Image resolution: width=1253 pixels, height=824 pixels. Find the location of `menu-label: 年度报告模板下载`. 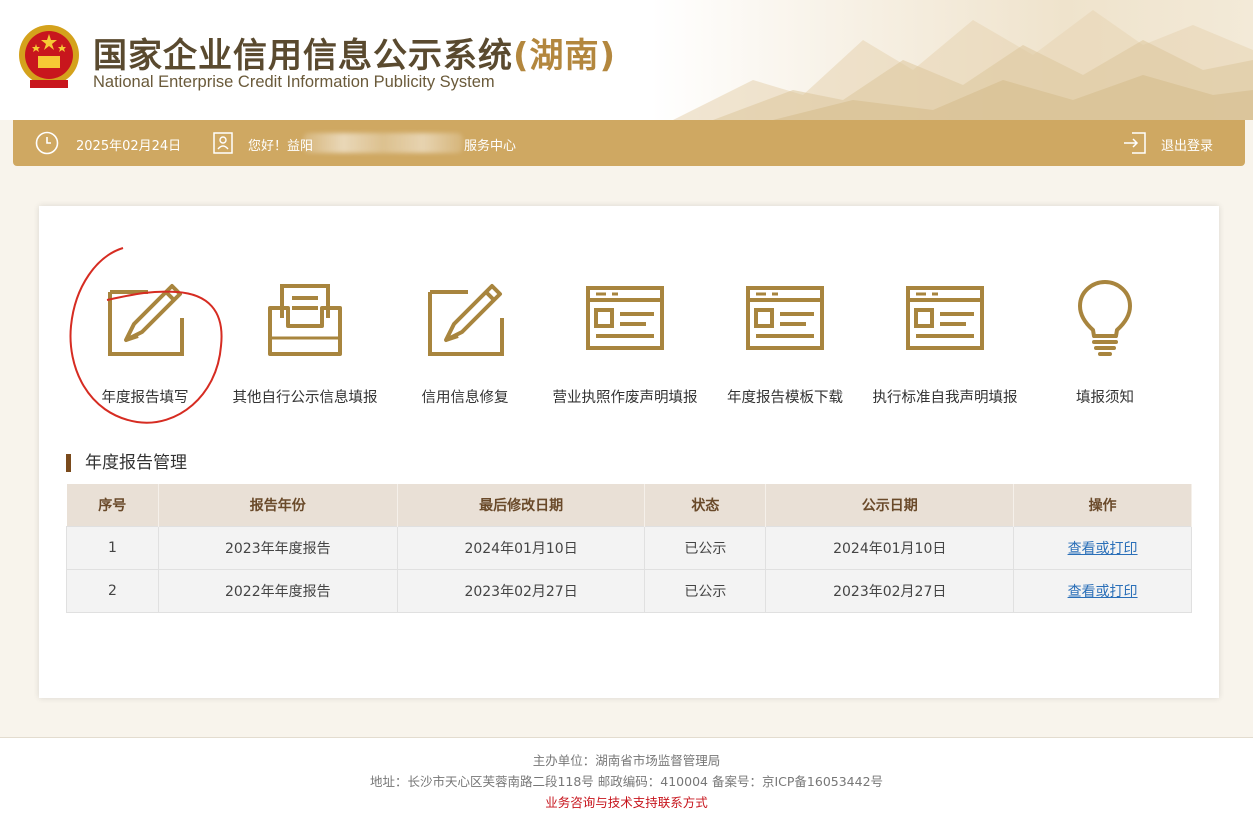

menu-label: 年度报告模板下载 is located at coordinates (785, 398).